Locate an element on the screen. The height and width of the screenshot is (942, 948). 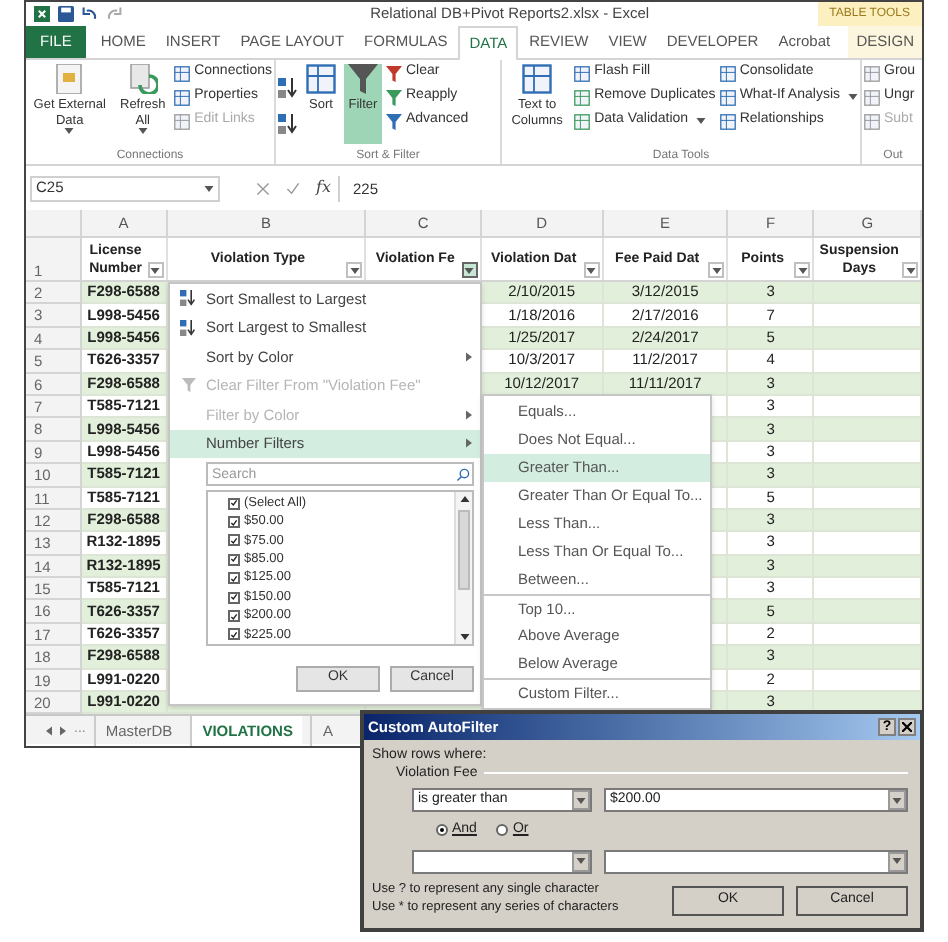
close-icon is located at coordinates (907, 727).